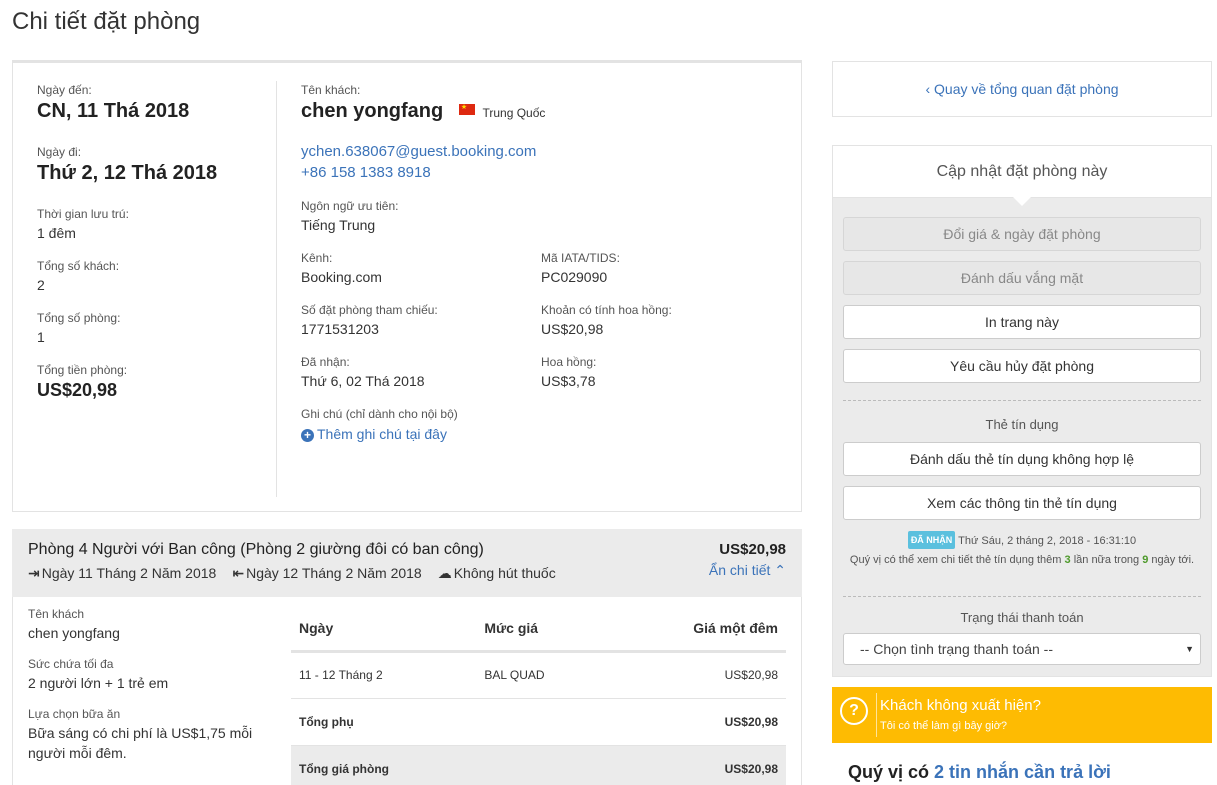 This screenshot has width=1217, height=785. What do you see at coordinates (697, 630) in the screenshot?
I see `col-nightly-price: Giá một đêm` at bounding box center [697, 630].